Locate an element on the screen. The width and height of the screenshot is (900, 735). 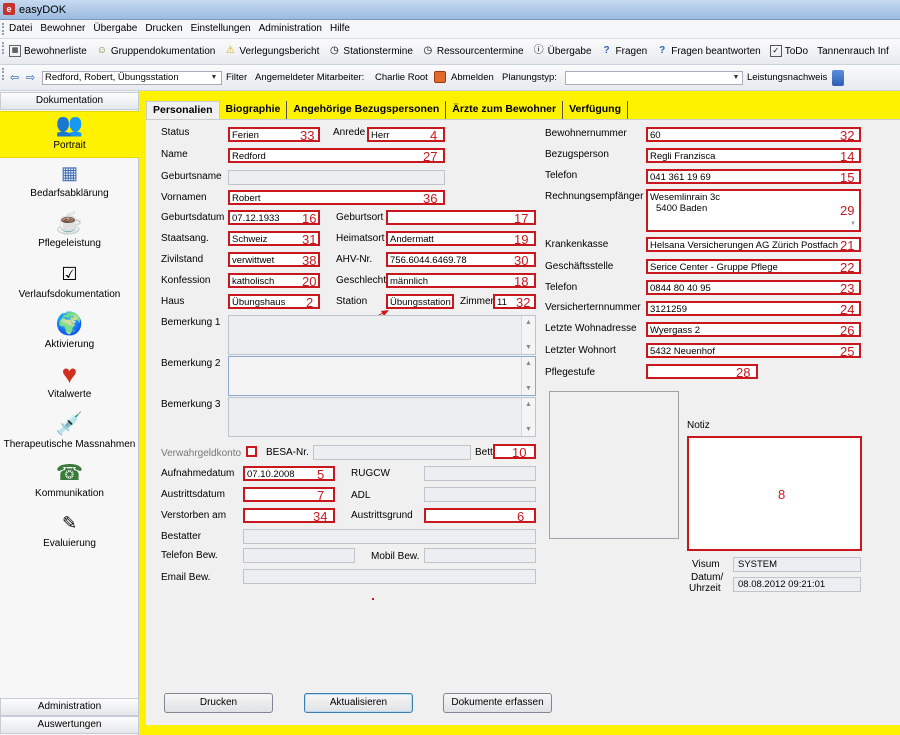
print-button: Drucken is located at coordinates (218, 703).